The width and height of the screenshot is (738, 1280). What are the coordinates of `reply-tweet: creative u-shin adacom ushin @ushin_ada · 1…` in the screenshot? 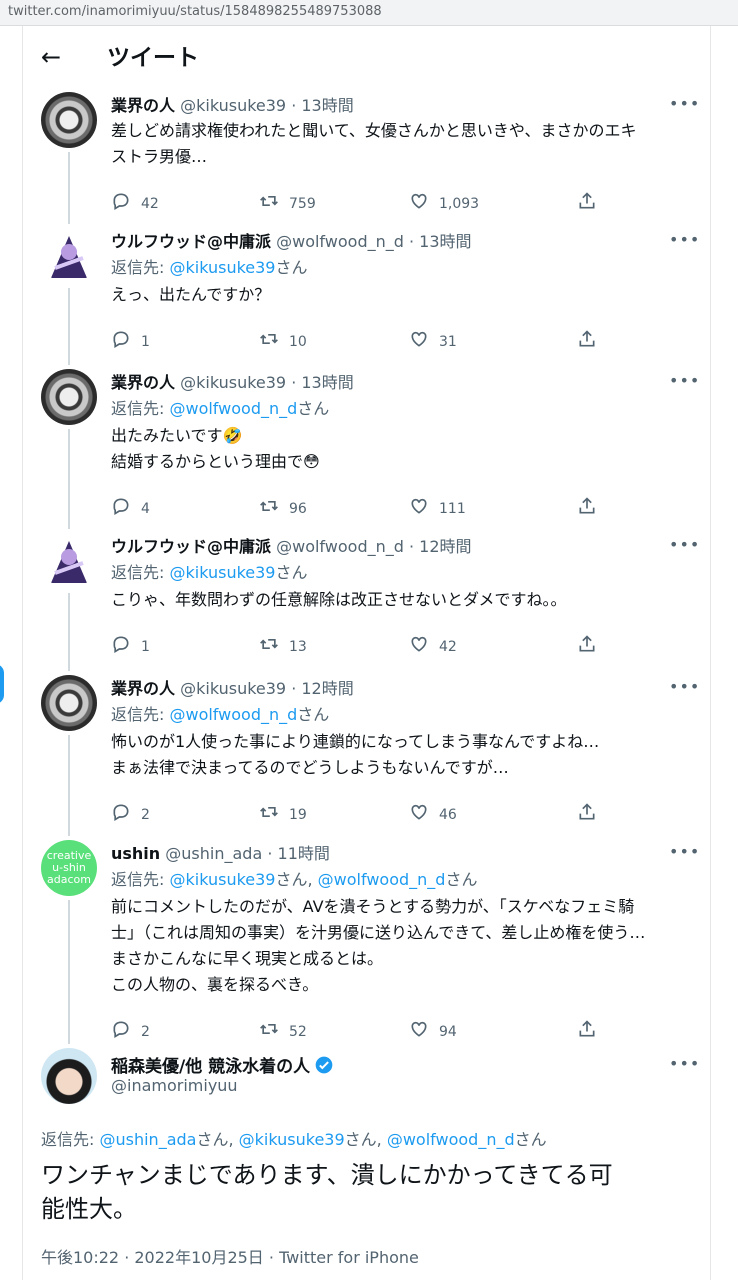 It's located at (366, 940).